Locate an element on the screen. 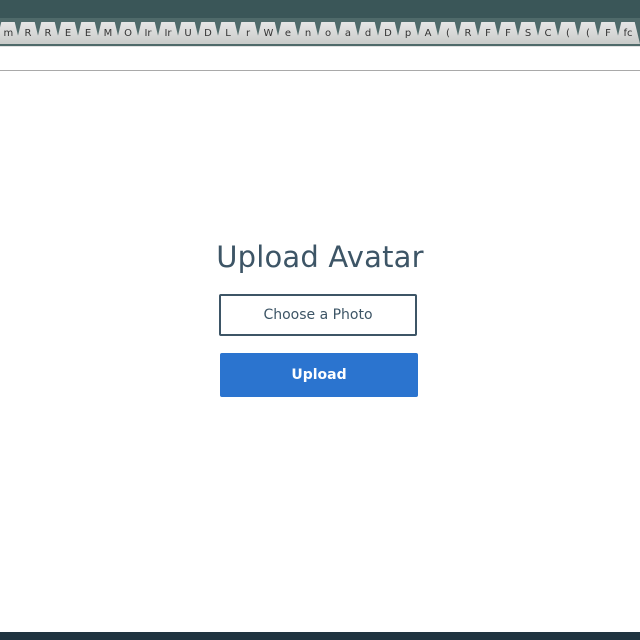 Image resolution: width=640 pixels, height=640 pixels. browser-tab-label: e is located at coordinates (288, 33).